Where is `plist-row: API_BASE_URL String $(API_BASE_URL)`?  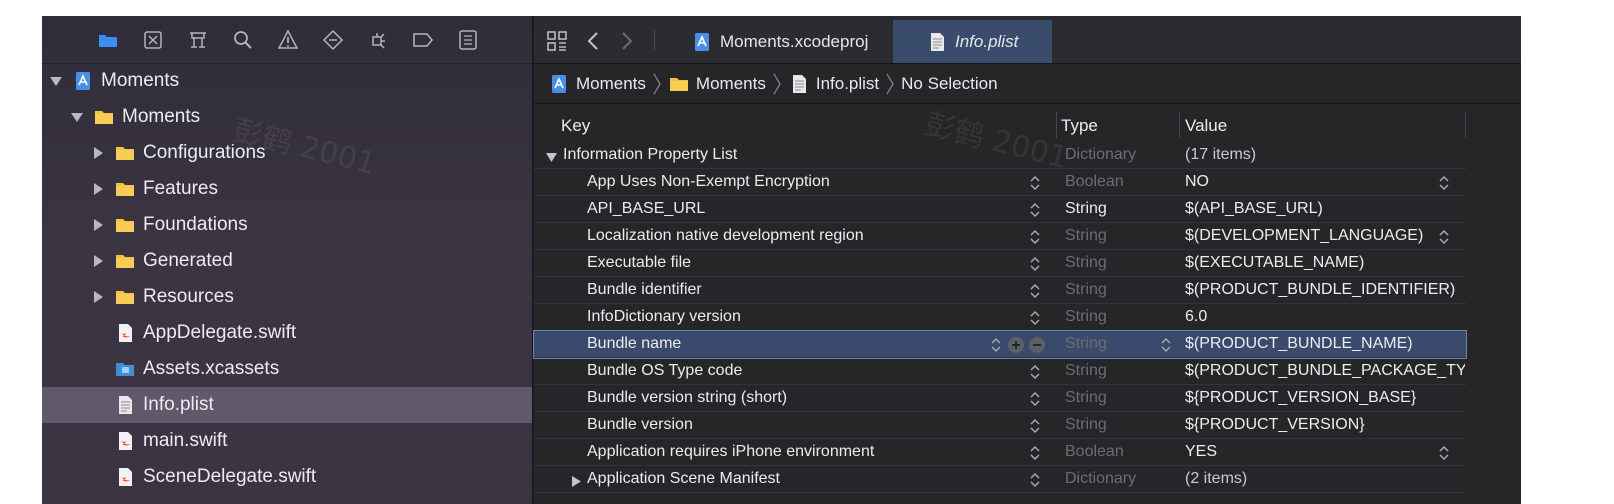 plist-row: API_BASE_URL String $(API_BASE_URL) is located at coordinates (1000, 209).